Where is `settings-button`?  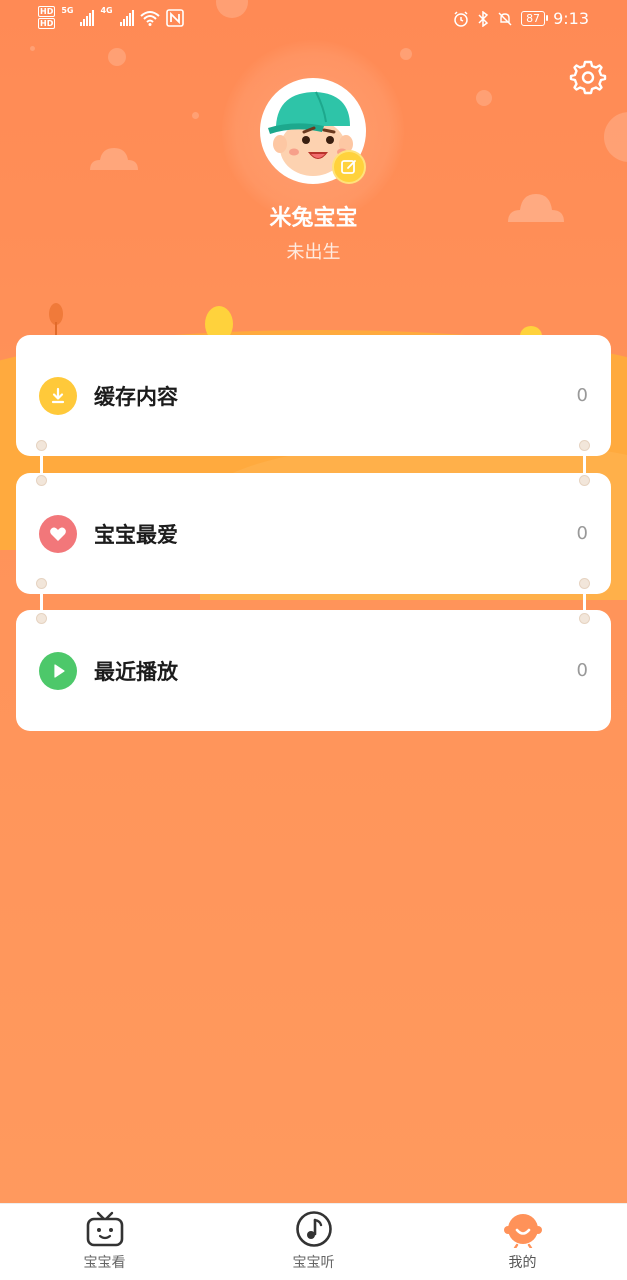
settings-button is located at coordinates (588, 77).